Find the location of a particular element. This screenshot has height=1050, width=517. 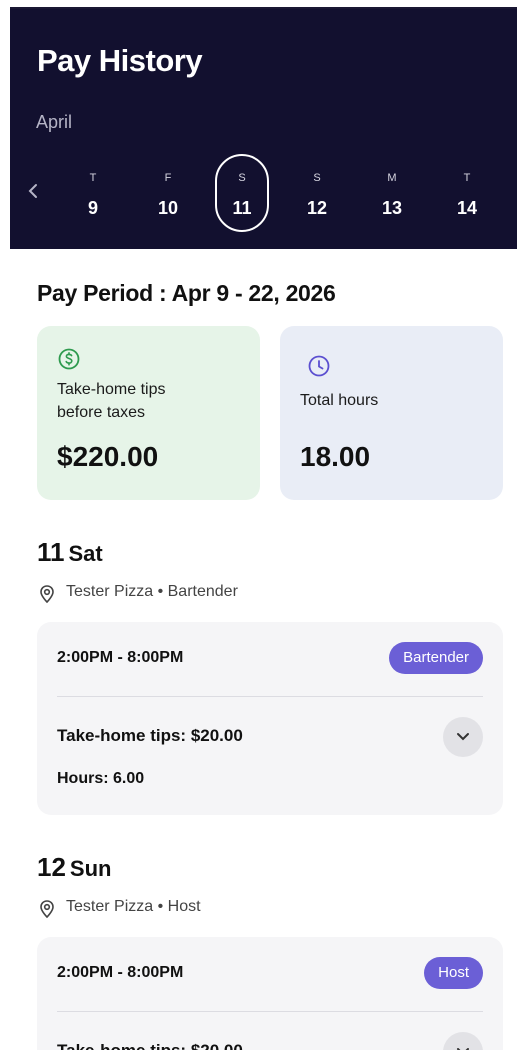

tips-summary-card: Take-home tips before taxes $220.00 is located at coordinates (148, 413).